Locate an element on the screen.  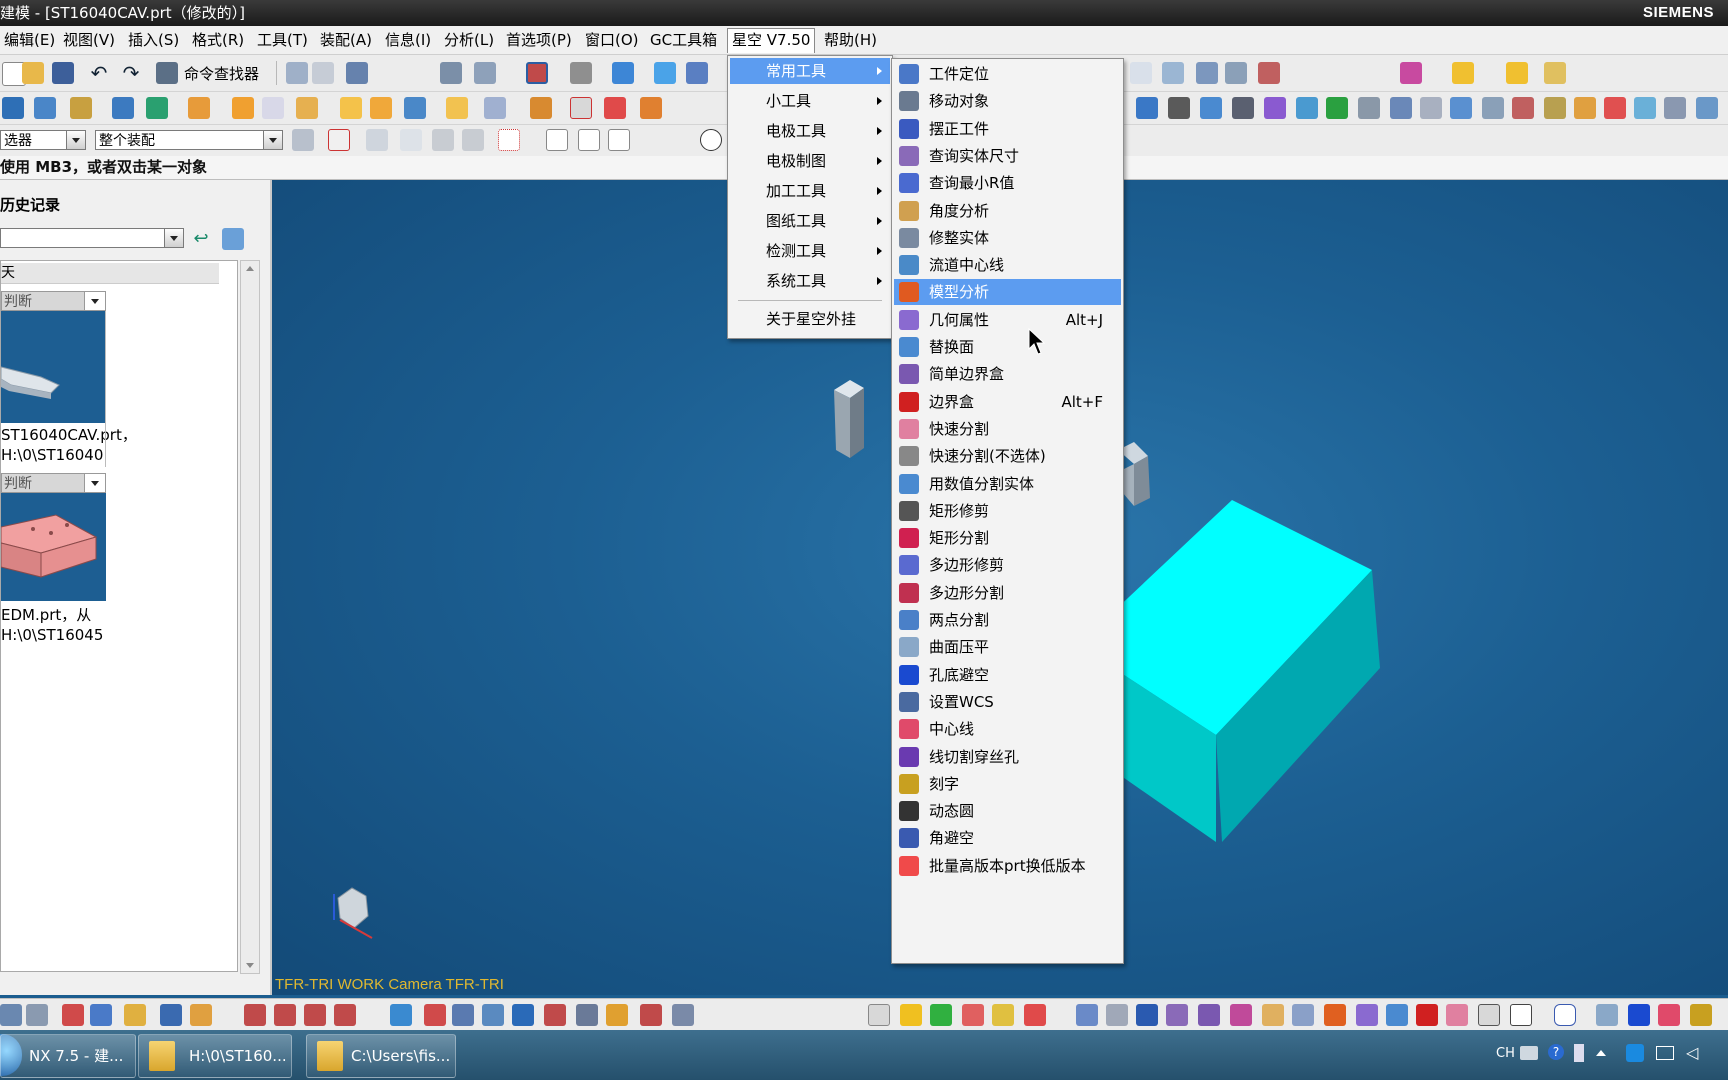
menu-format: 格式(R) is located at coordinates (218, 40).